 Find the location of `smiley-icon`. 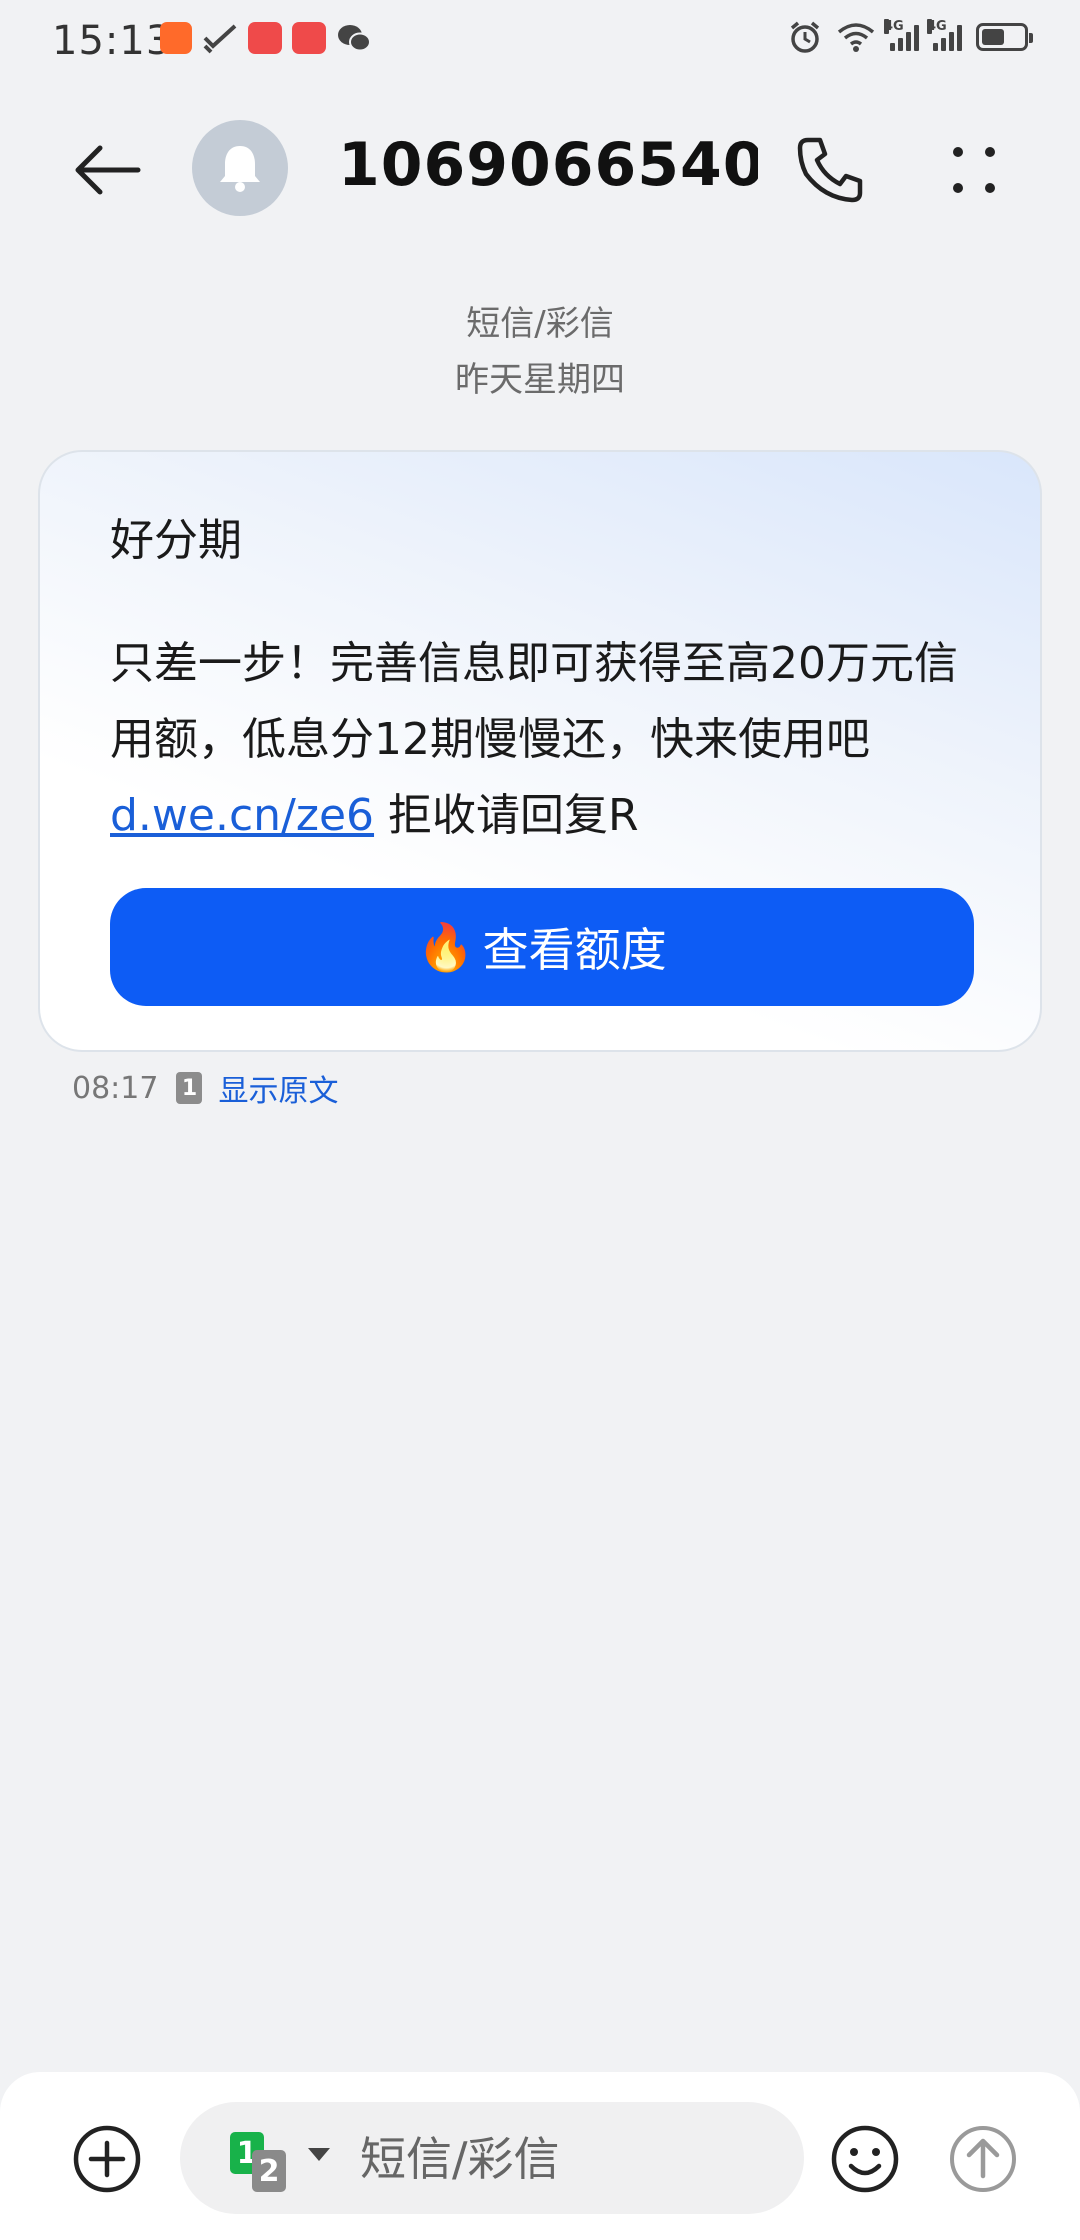

smiley-icon is located at coordinates (865, 2159).